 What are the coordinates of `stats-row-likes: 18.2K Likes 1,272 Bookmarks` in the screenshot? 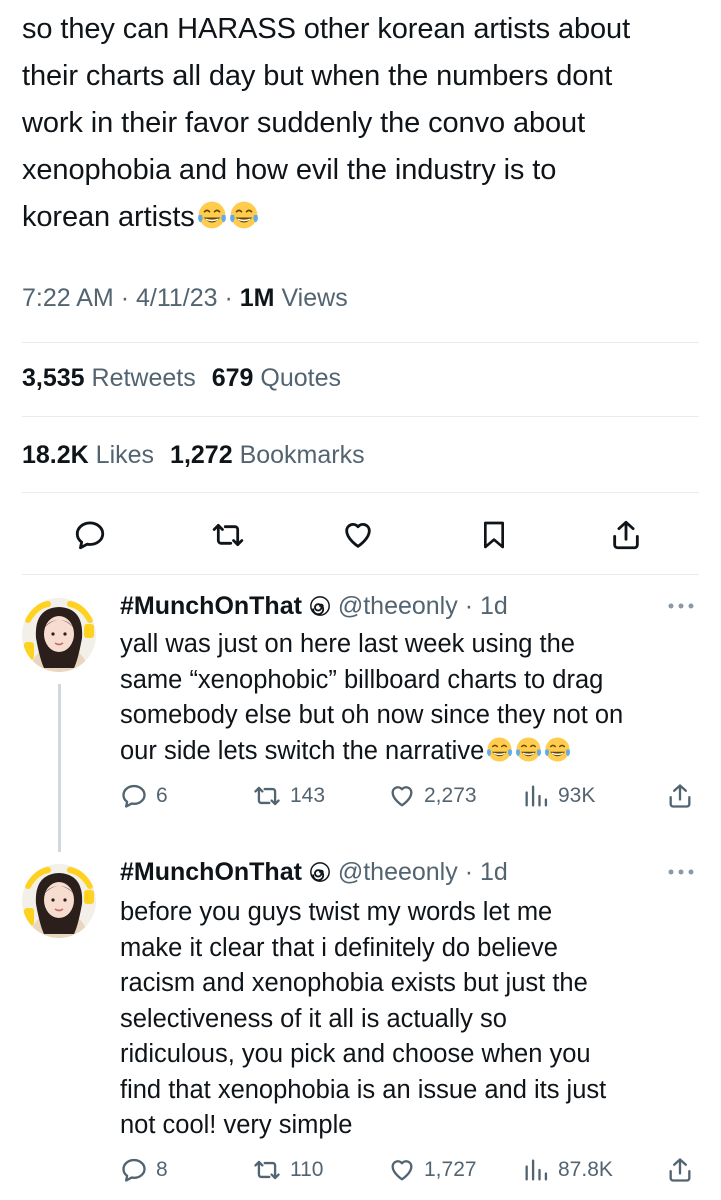 It's located at (193, 455).